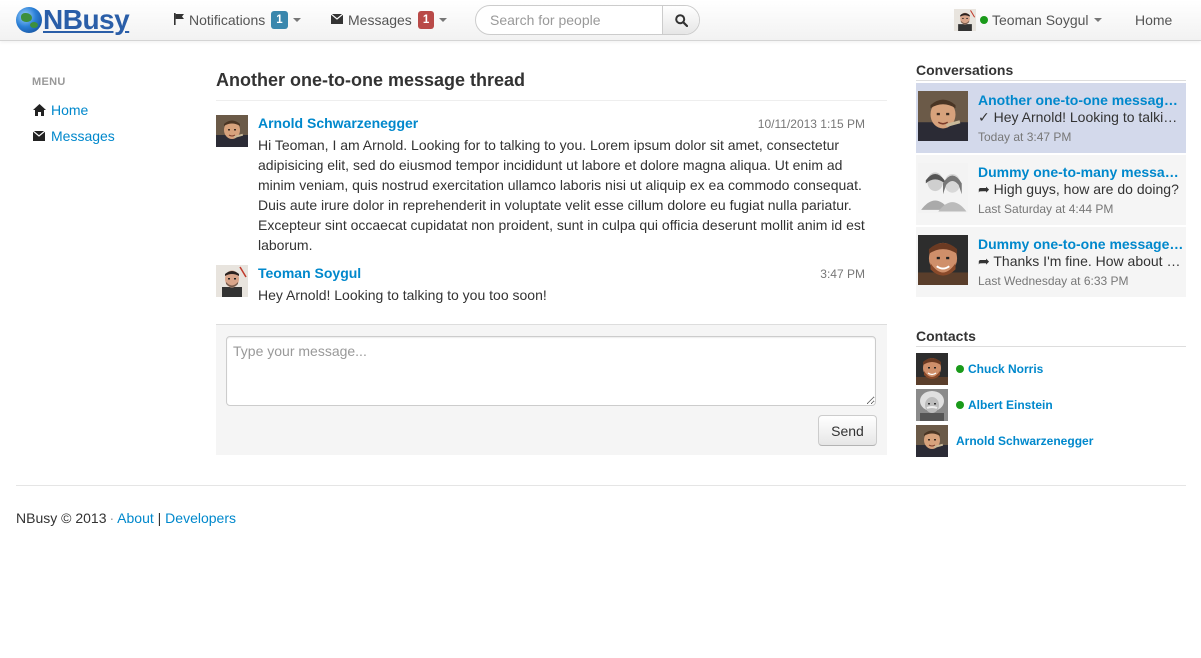 This screenshot has height=658, width=1201. I want to click on conversations-title: Conversations, so click(1051, 70).